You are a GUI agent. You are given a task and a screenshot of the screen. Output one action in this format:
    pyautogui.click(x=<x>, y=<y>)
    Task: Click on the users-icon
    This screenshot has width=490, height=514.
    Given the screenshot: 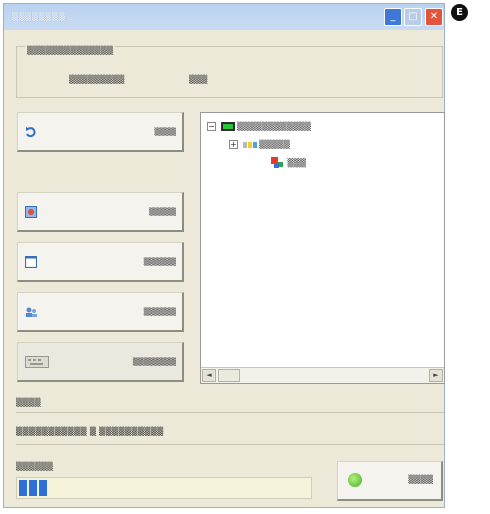 What is the action you would take?
    pyautogui.click(x=31, y=312)
    